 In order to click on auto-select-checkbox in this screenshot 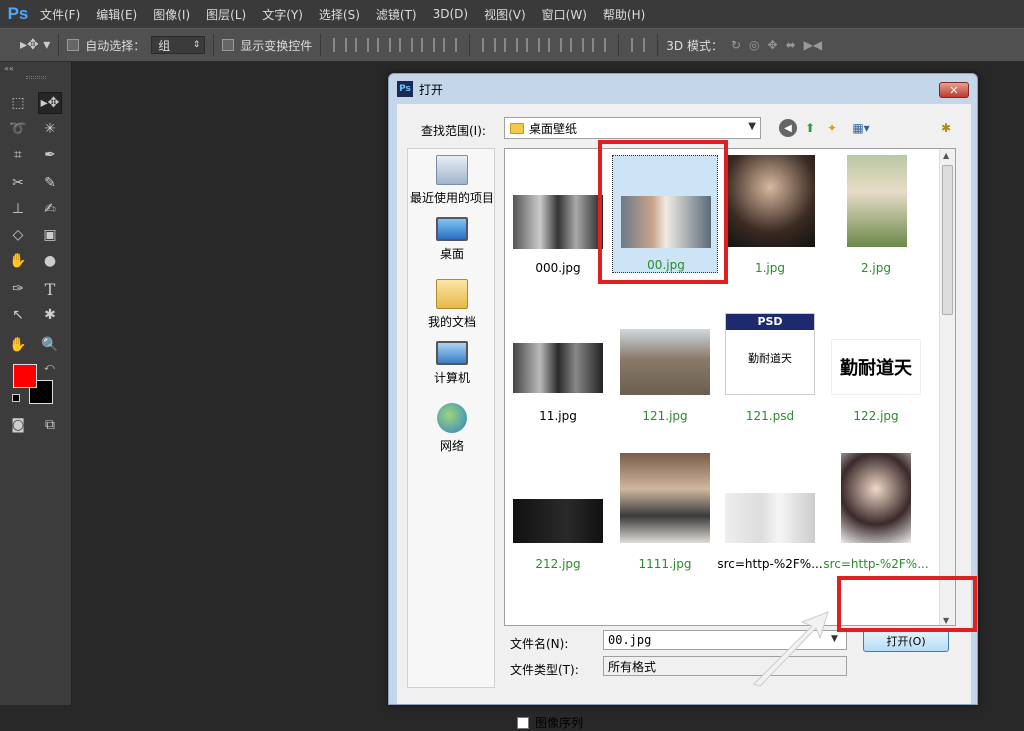, I will do `click(73, 45)`.